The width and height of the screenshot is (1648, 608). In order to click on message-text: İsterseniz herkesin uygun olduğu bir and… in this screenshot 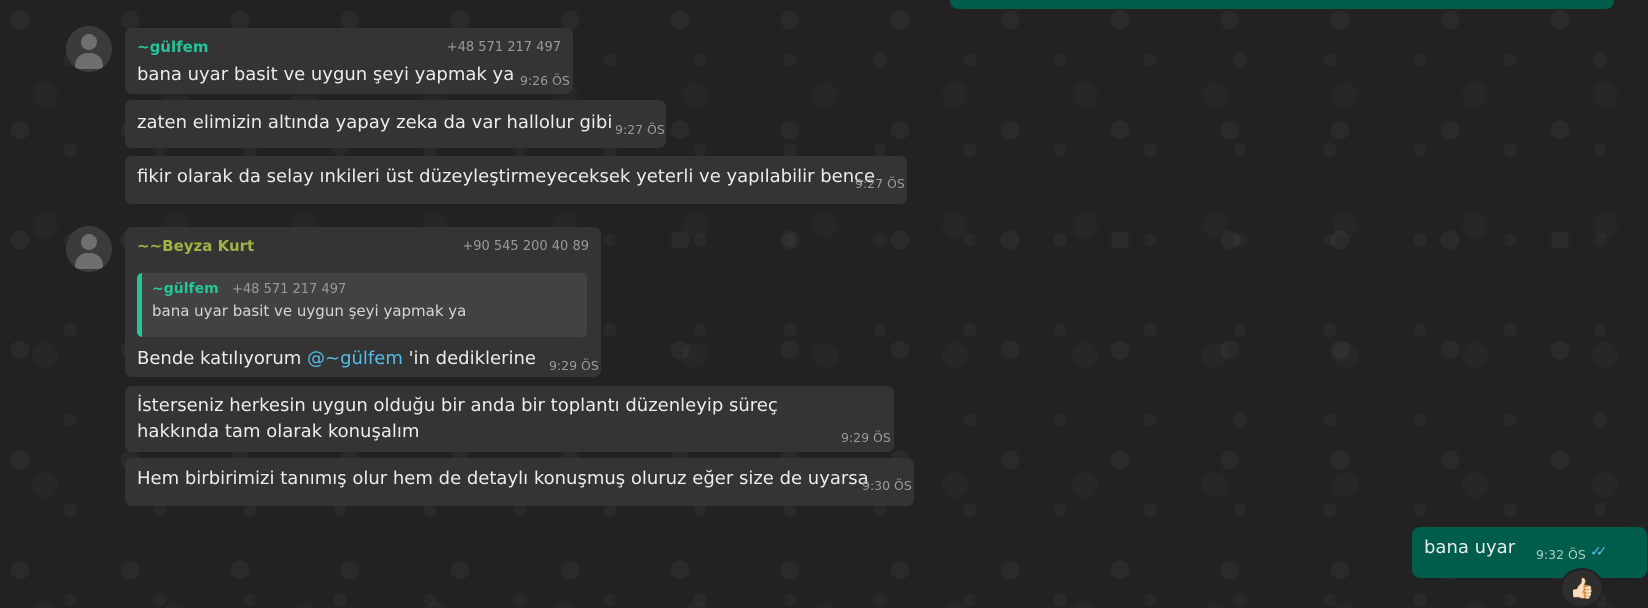, I will do `click(457, 418)`.